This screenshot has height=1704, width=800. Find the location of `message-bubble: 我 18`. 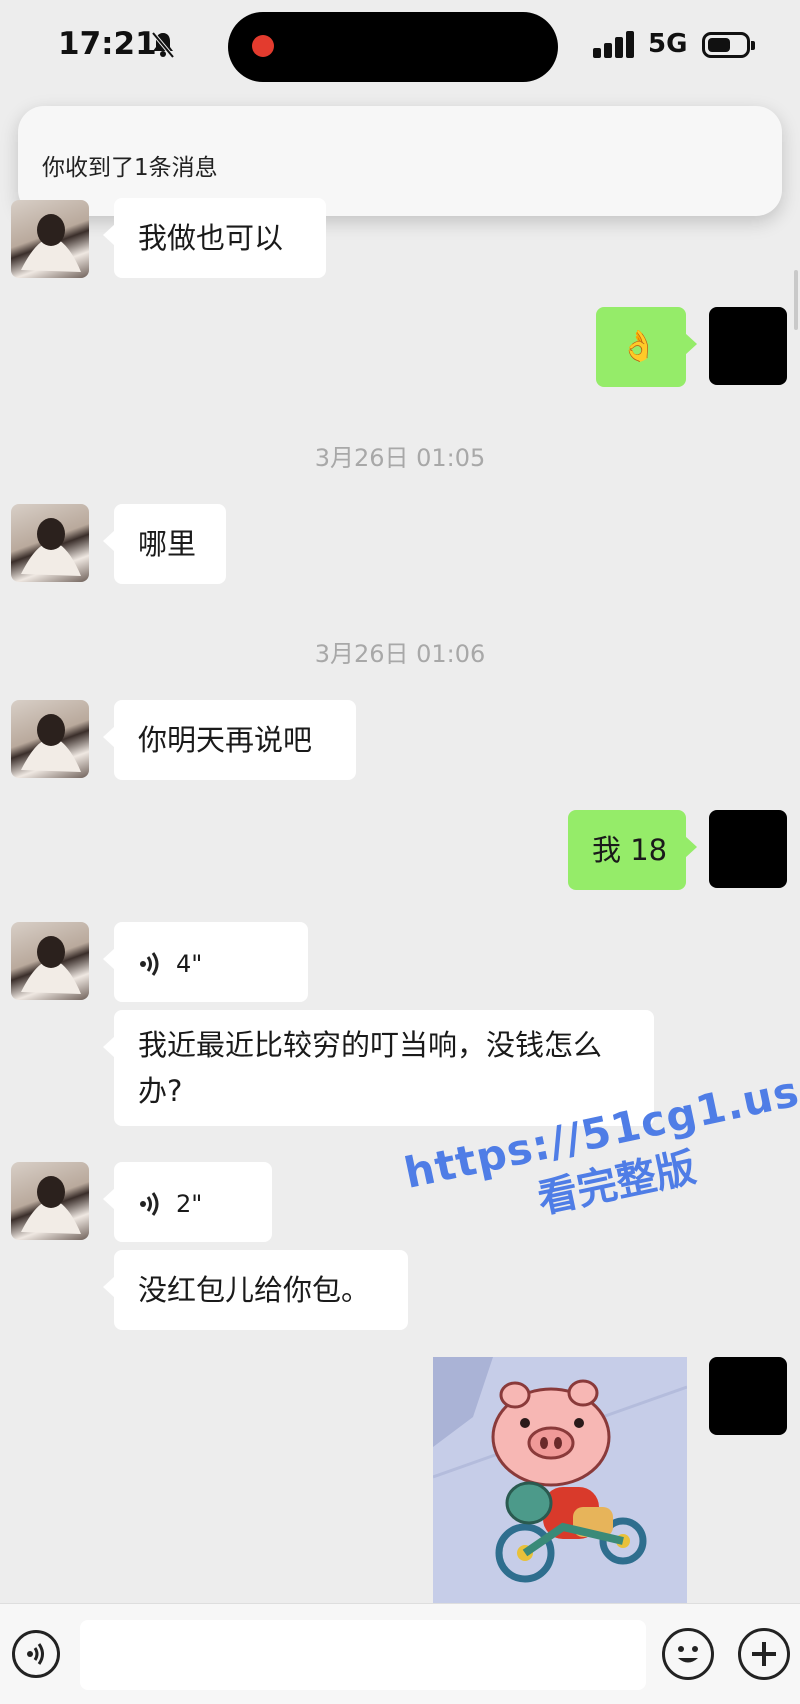

message-bubble: 我 18 is located at coordinates (632, 850).